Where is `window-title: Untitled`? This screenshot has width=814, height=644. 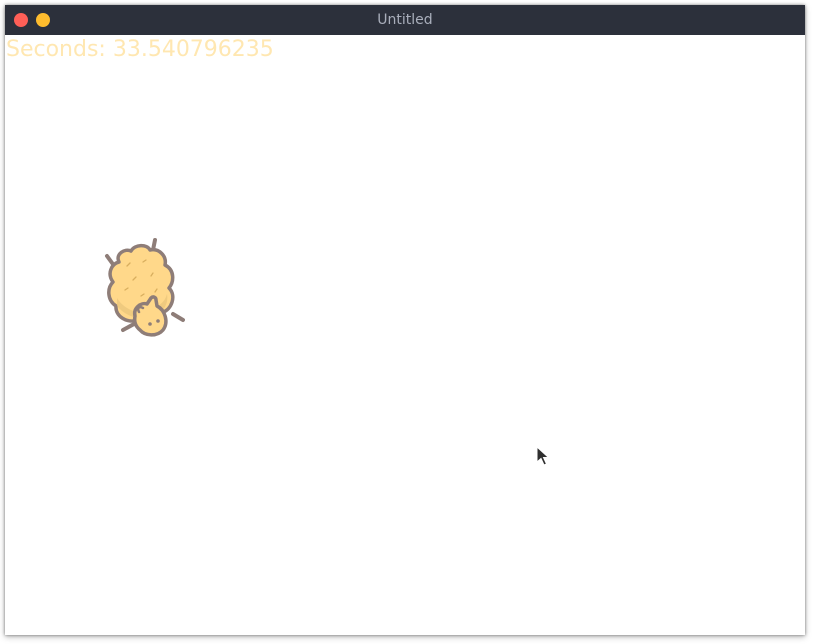
window-title: Untitled is located at coordinates (405, 20).